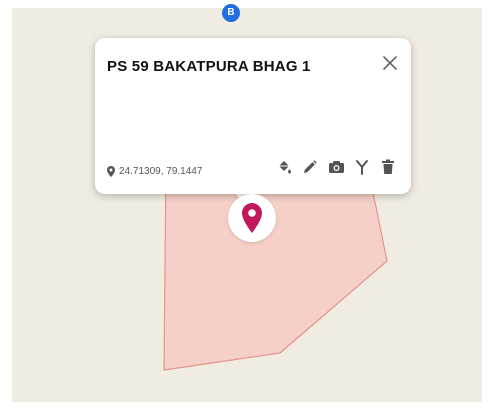 The width and height of the screenshot is (490, 410). I want to click on add-photo-button, so click(336, 167).